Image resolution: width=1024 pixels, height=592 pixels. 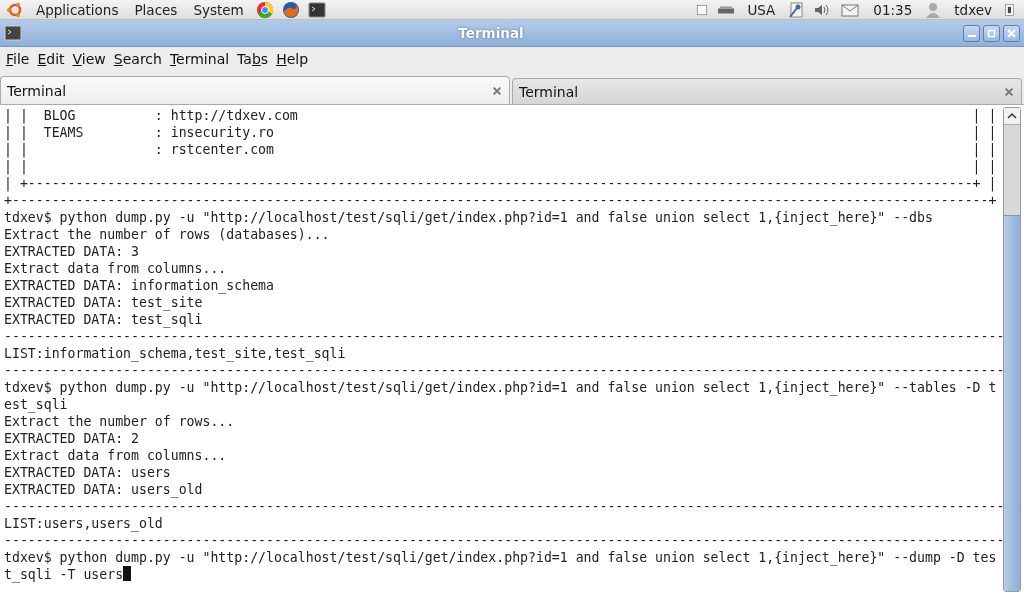 What do you see at coordinates (491, 33) in the screenshot?
I see `window-title: Terminal` at bounding box center [491, 33].